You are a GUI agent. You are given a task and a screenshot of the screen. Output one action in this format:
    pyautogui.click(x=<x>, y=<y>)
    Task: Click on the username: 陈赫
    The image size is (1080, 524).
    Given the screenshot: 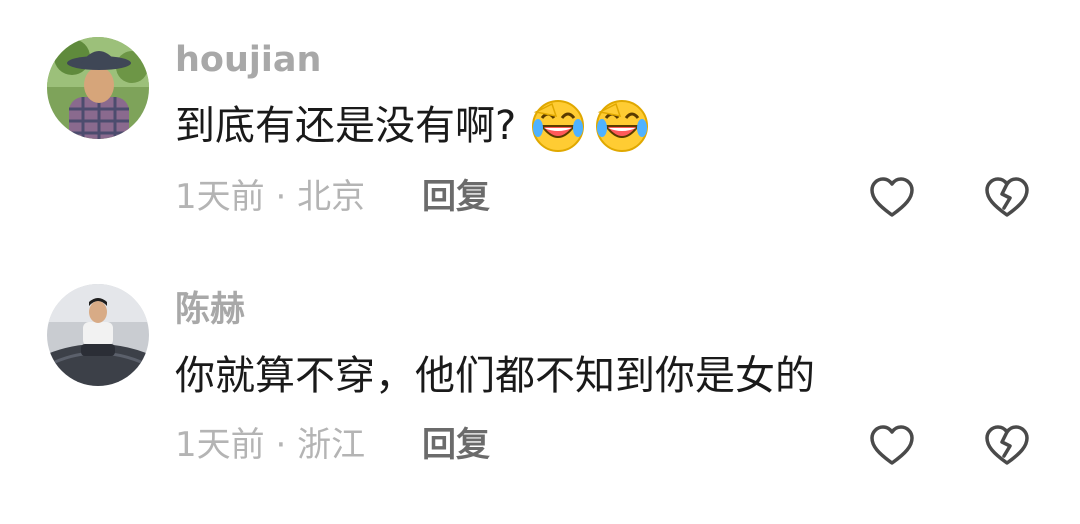 What is the action you would take?
    pyautogui.click(x=210, y=310)
    